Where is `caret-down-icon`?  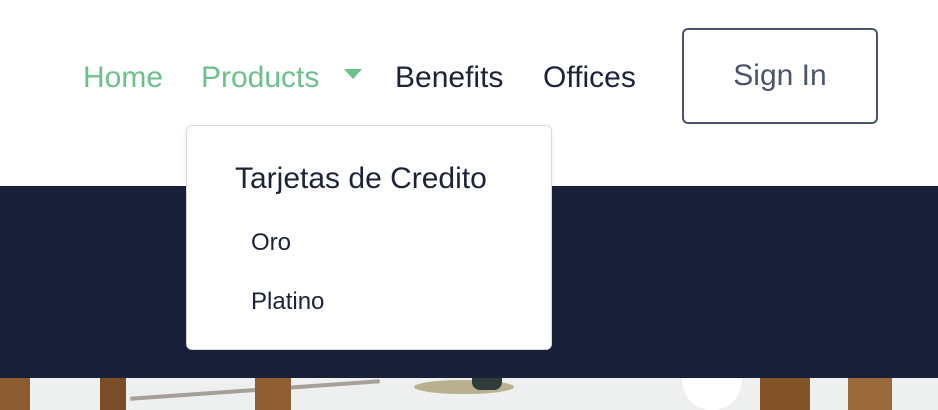 caret-down-icon is located at coordinates (353, 74).